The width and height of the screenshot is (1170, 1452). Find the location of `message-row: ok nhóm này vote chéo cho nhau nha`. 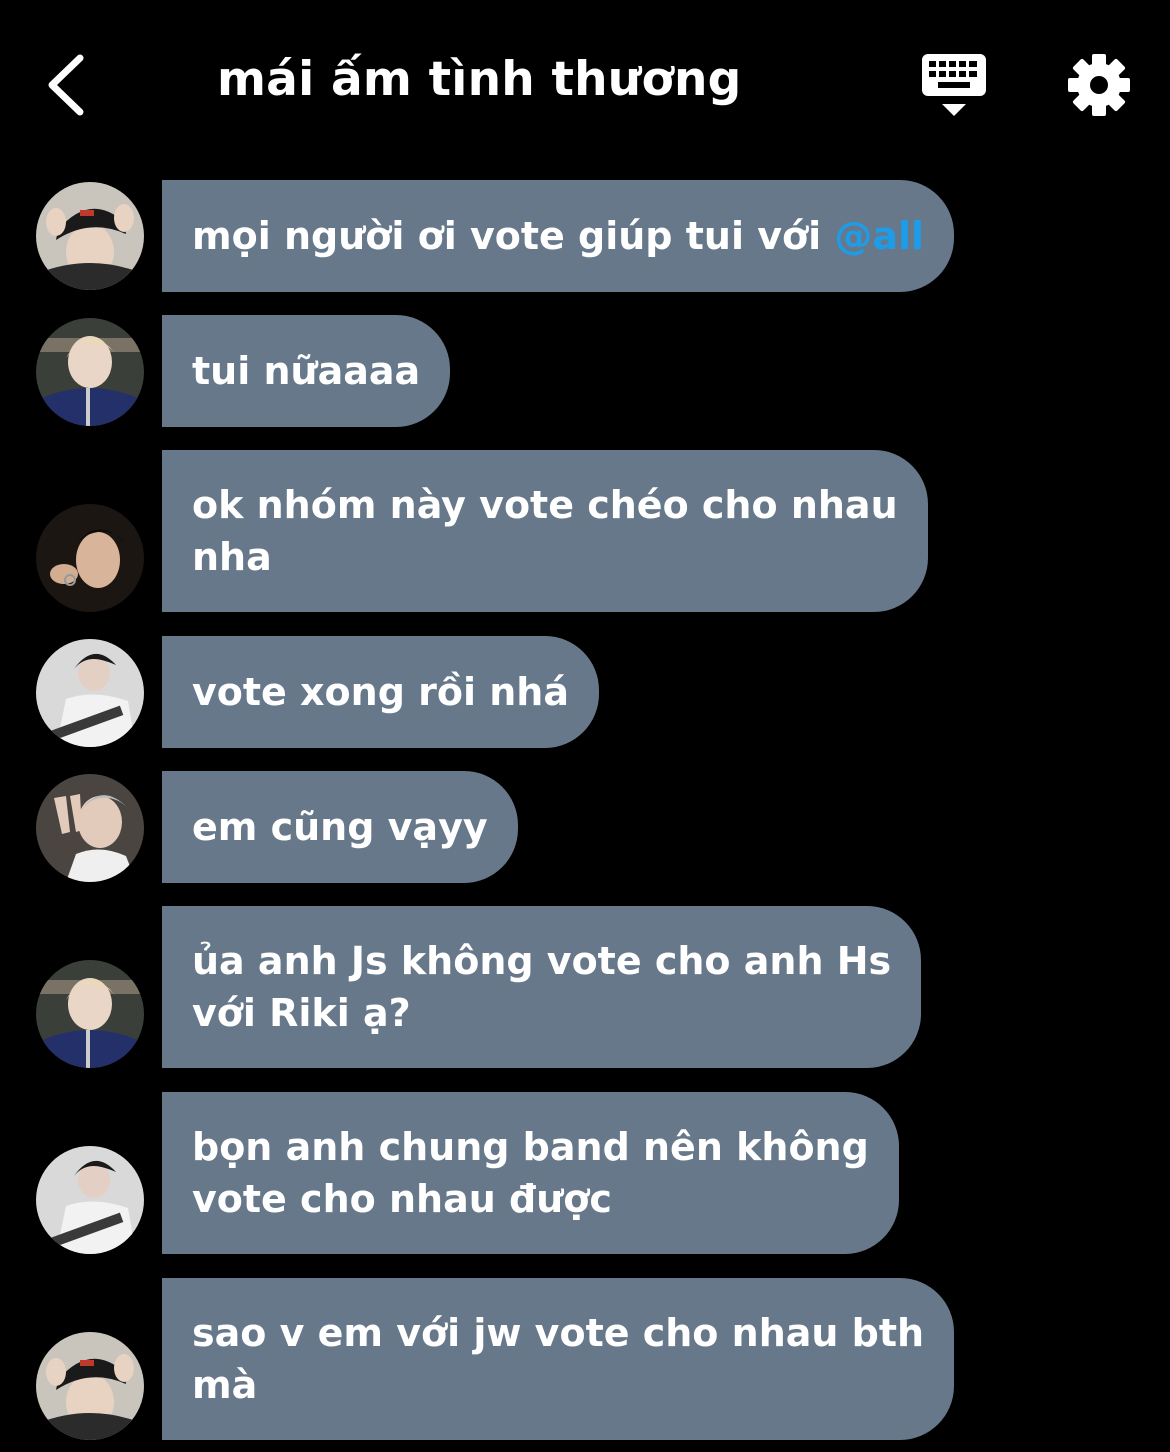

message-row: ok nhóm này vote chéo cho nhau nha is located at coordinates (585, 531).